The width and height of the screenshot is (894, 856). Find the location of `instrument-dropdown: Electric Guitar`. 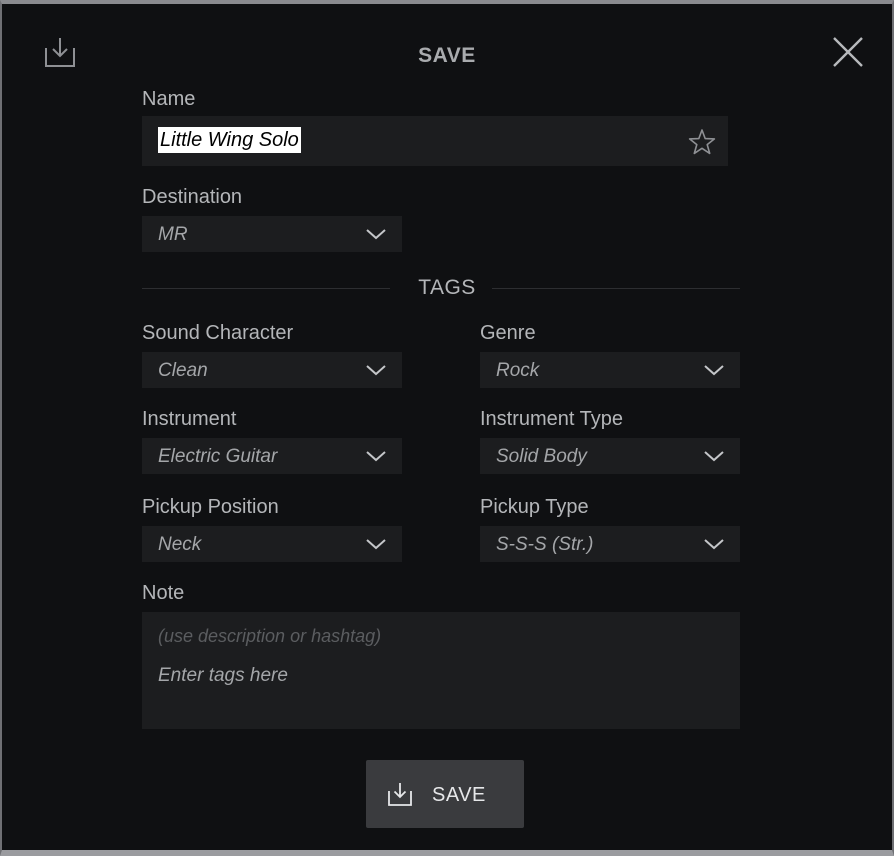

instrument-dropdown: Electric Guitar is located at coordinates (272, 456).